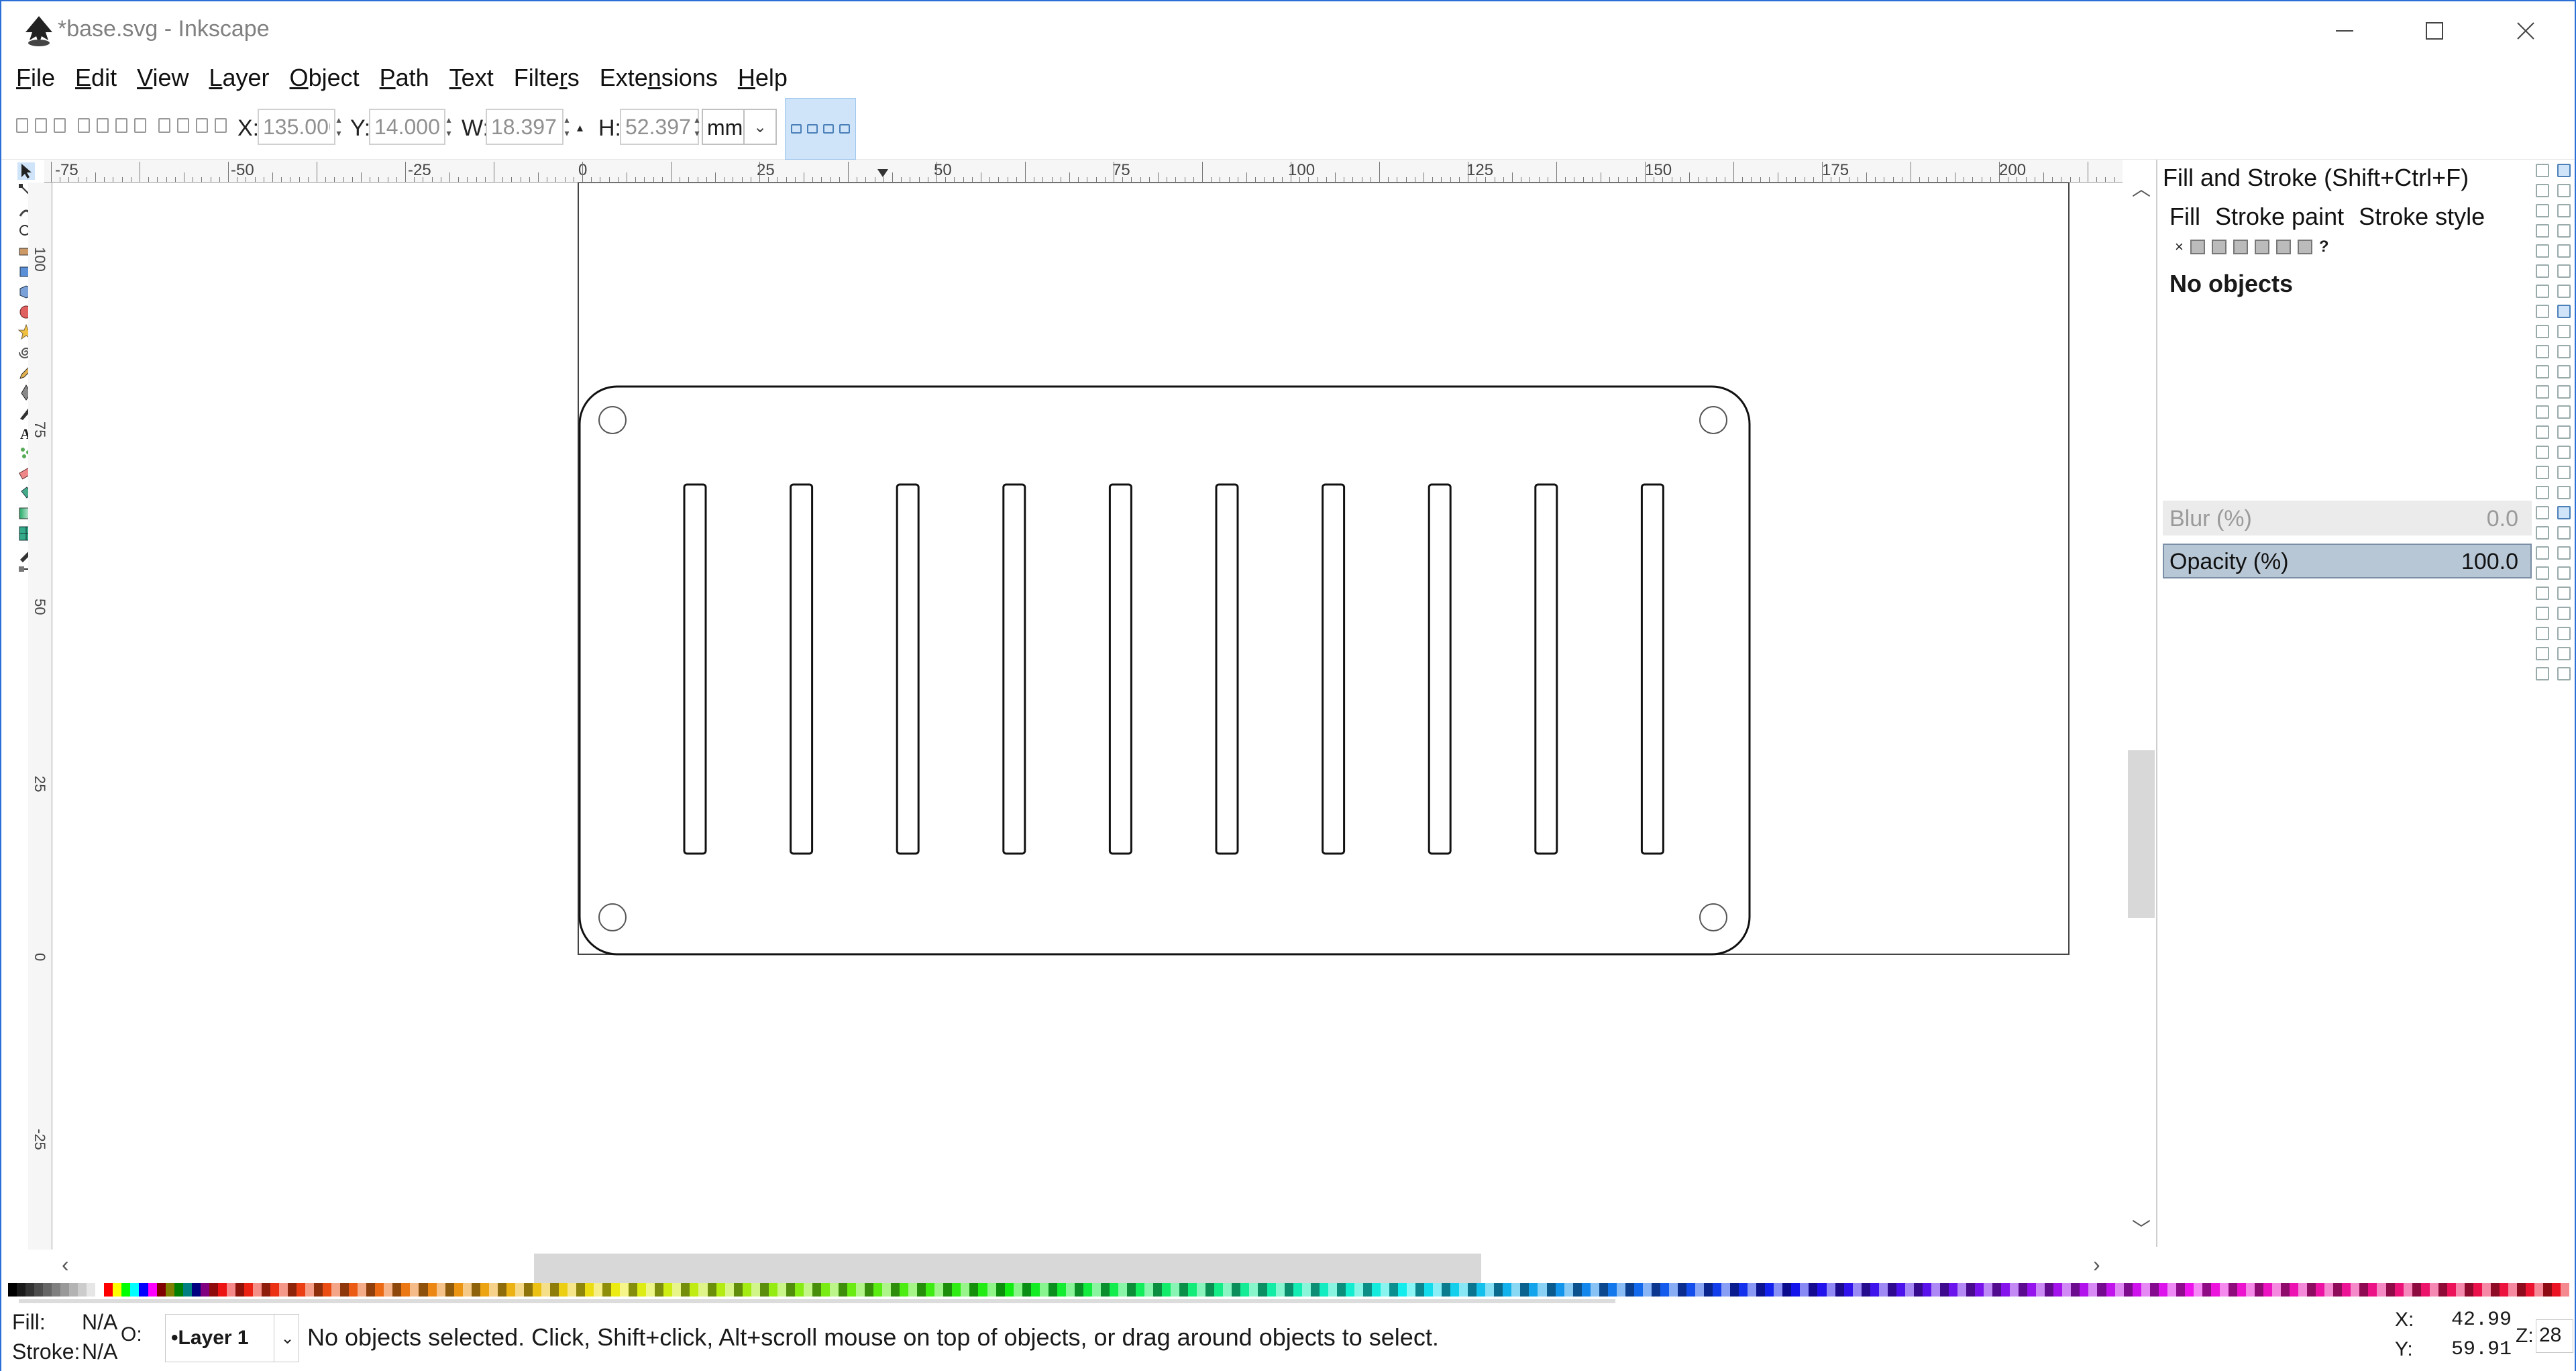  Describe the element at coordinates (2564, 633) in the screenshot. I see `snap-align-icon` at that location.